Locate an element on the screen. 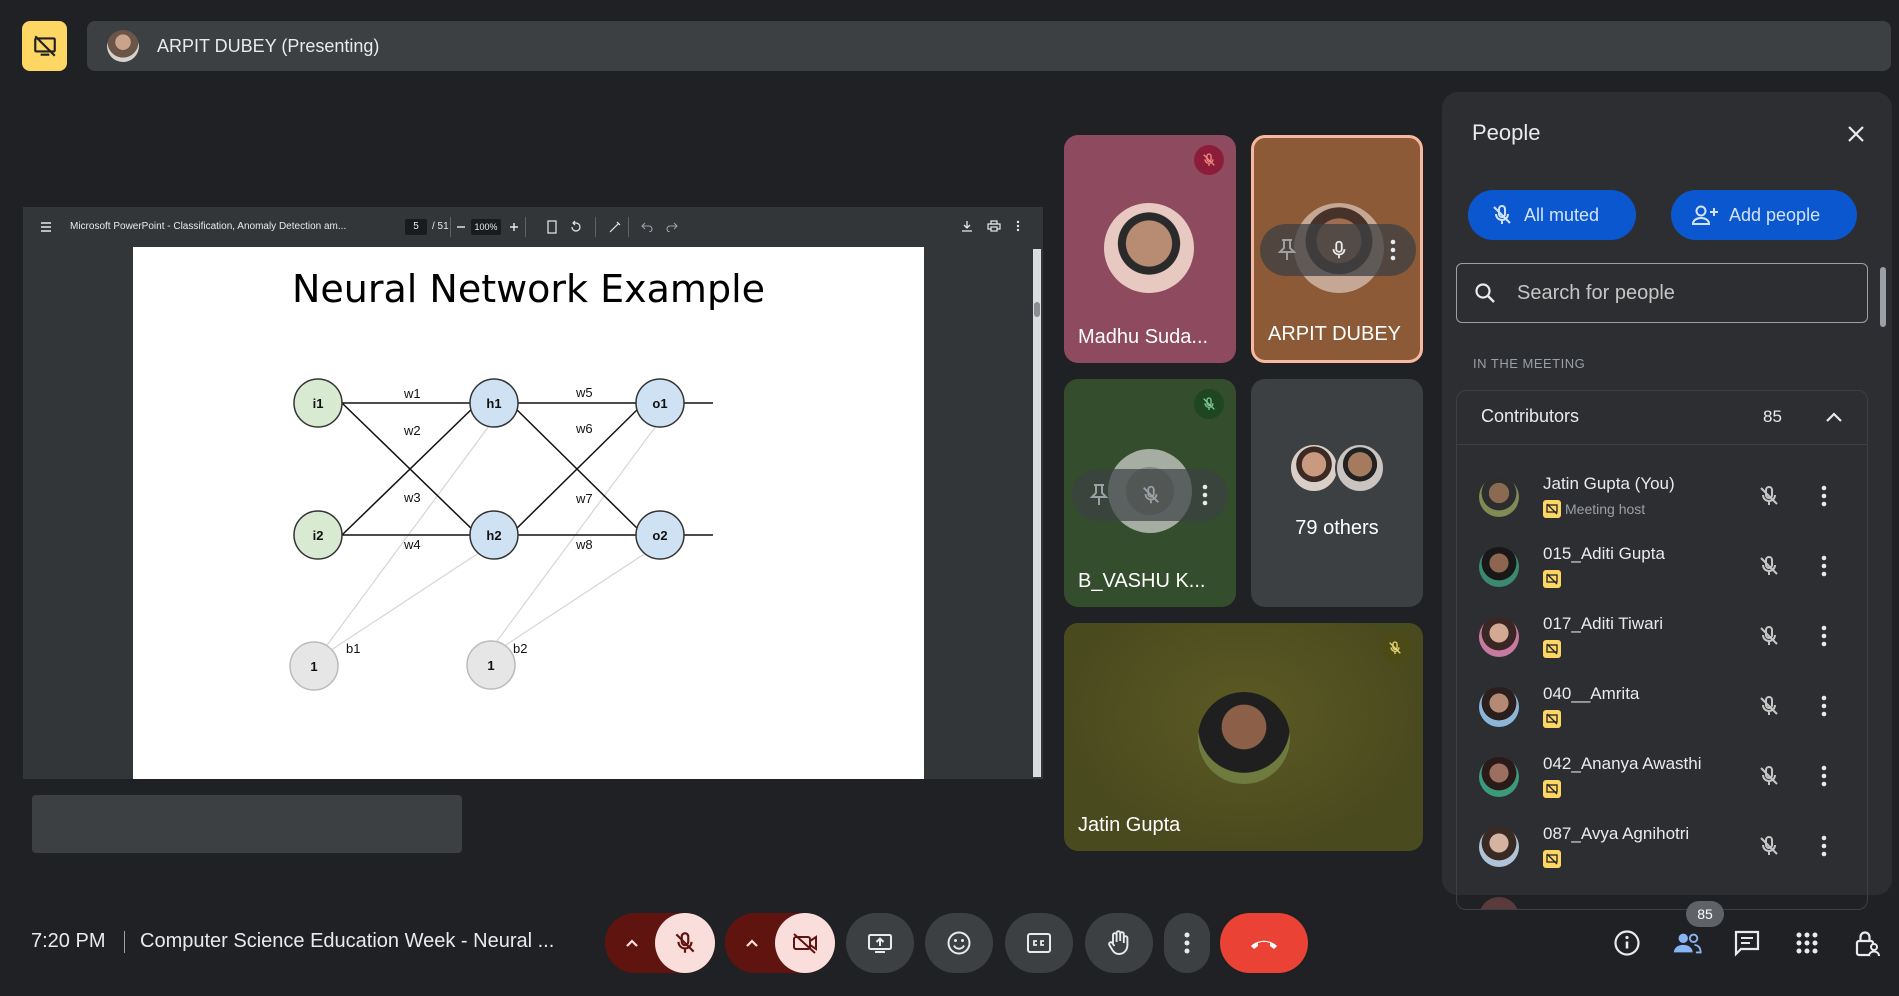  list-item: 042_Ananya Awasthi is located at coordinates (1662, 776).